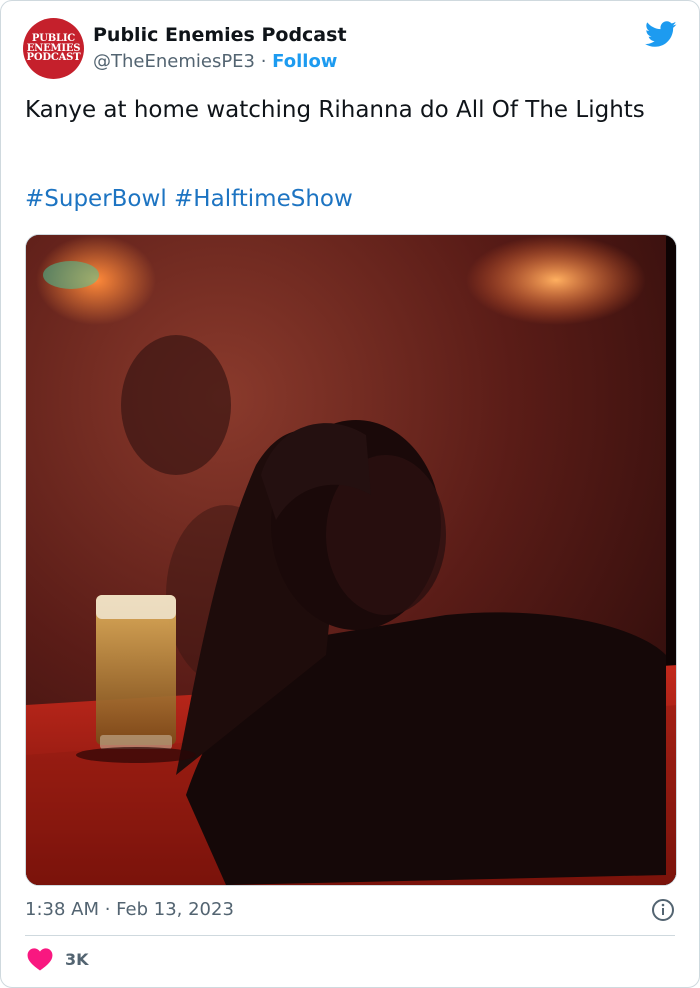 This screenshot has height=988, width=700. Describe the element at coordinates (77, 959) in the screenshot. I see `like-count: 3K` at that location.